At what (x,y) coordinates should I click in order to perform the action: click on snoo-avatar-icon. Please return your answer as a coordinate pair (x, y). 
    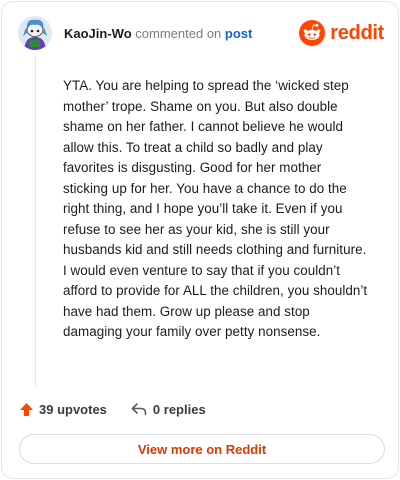
    Looking at the image, I should click on (35, 33).